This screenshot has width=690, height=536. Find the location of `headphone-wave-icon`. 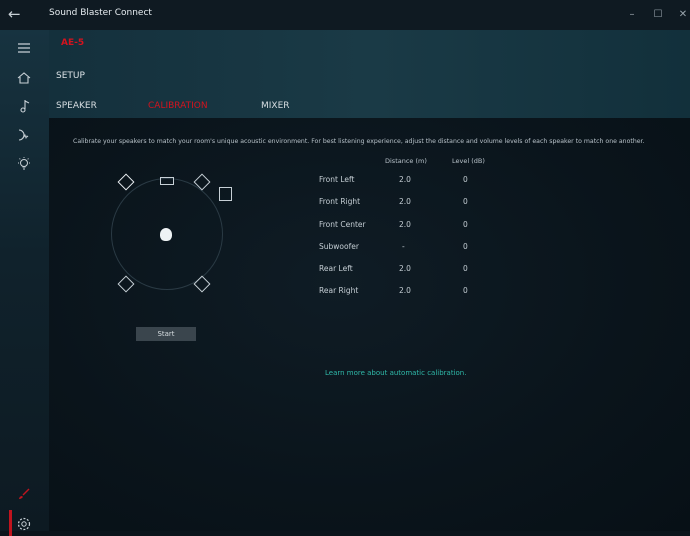

headphone-wave-icon is located at coordinates (24, 135).